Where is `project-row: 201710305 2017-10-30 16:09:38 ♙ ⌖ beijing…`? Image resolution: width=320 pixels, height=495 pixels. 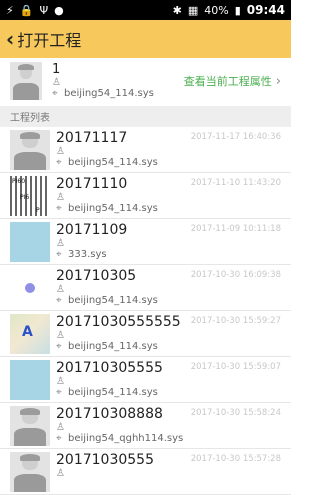 project-row: 201710305 2017-10-30 16:09:38 ♙ ⌖ beijing… is located at coordinates (145, 288).